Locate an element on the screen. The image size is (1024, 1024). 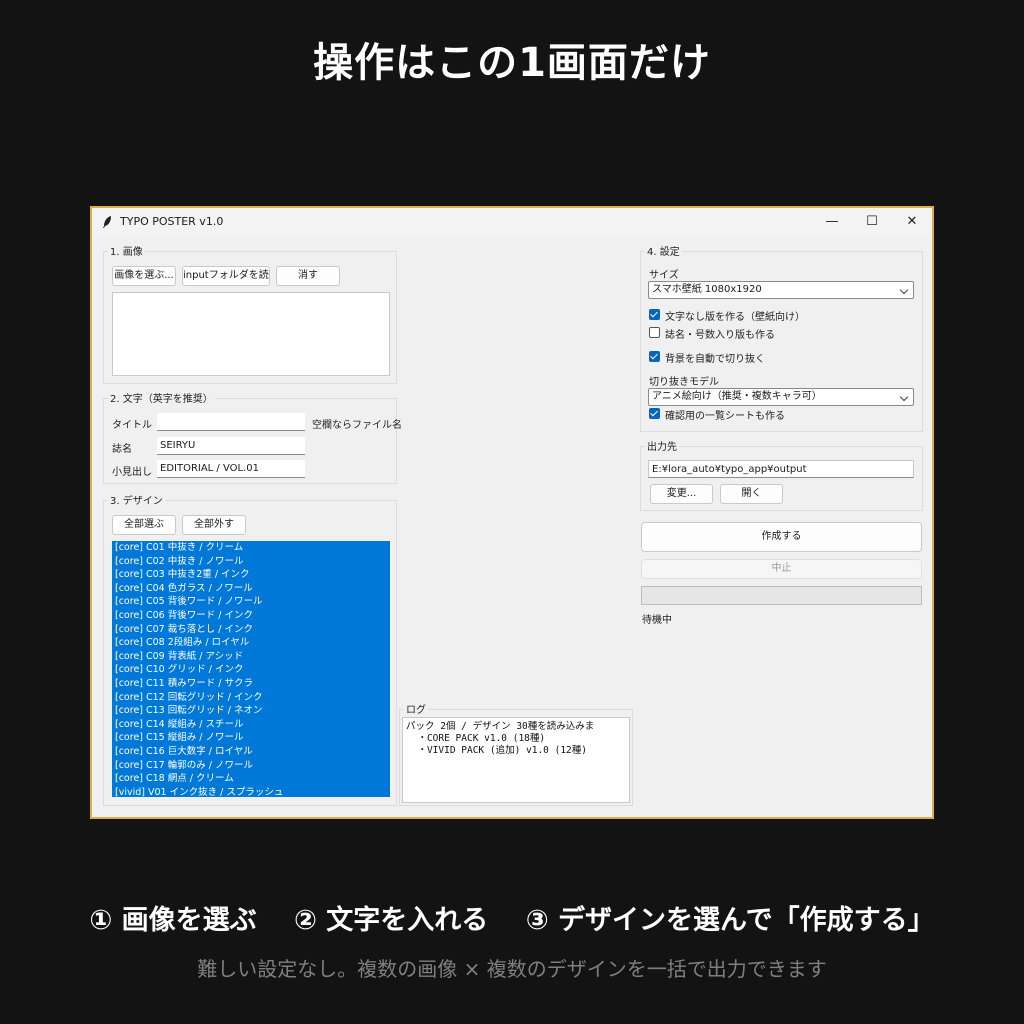
window-title: TYPO POSTER v1.0 is located at coordinates (172, 221).